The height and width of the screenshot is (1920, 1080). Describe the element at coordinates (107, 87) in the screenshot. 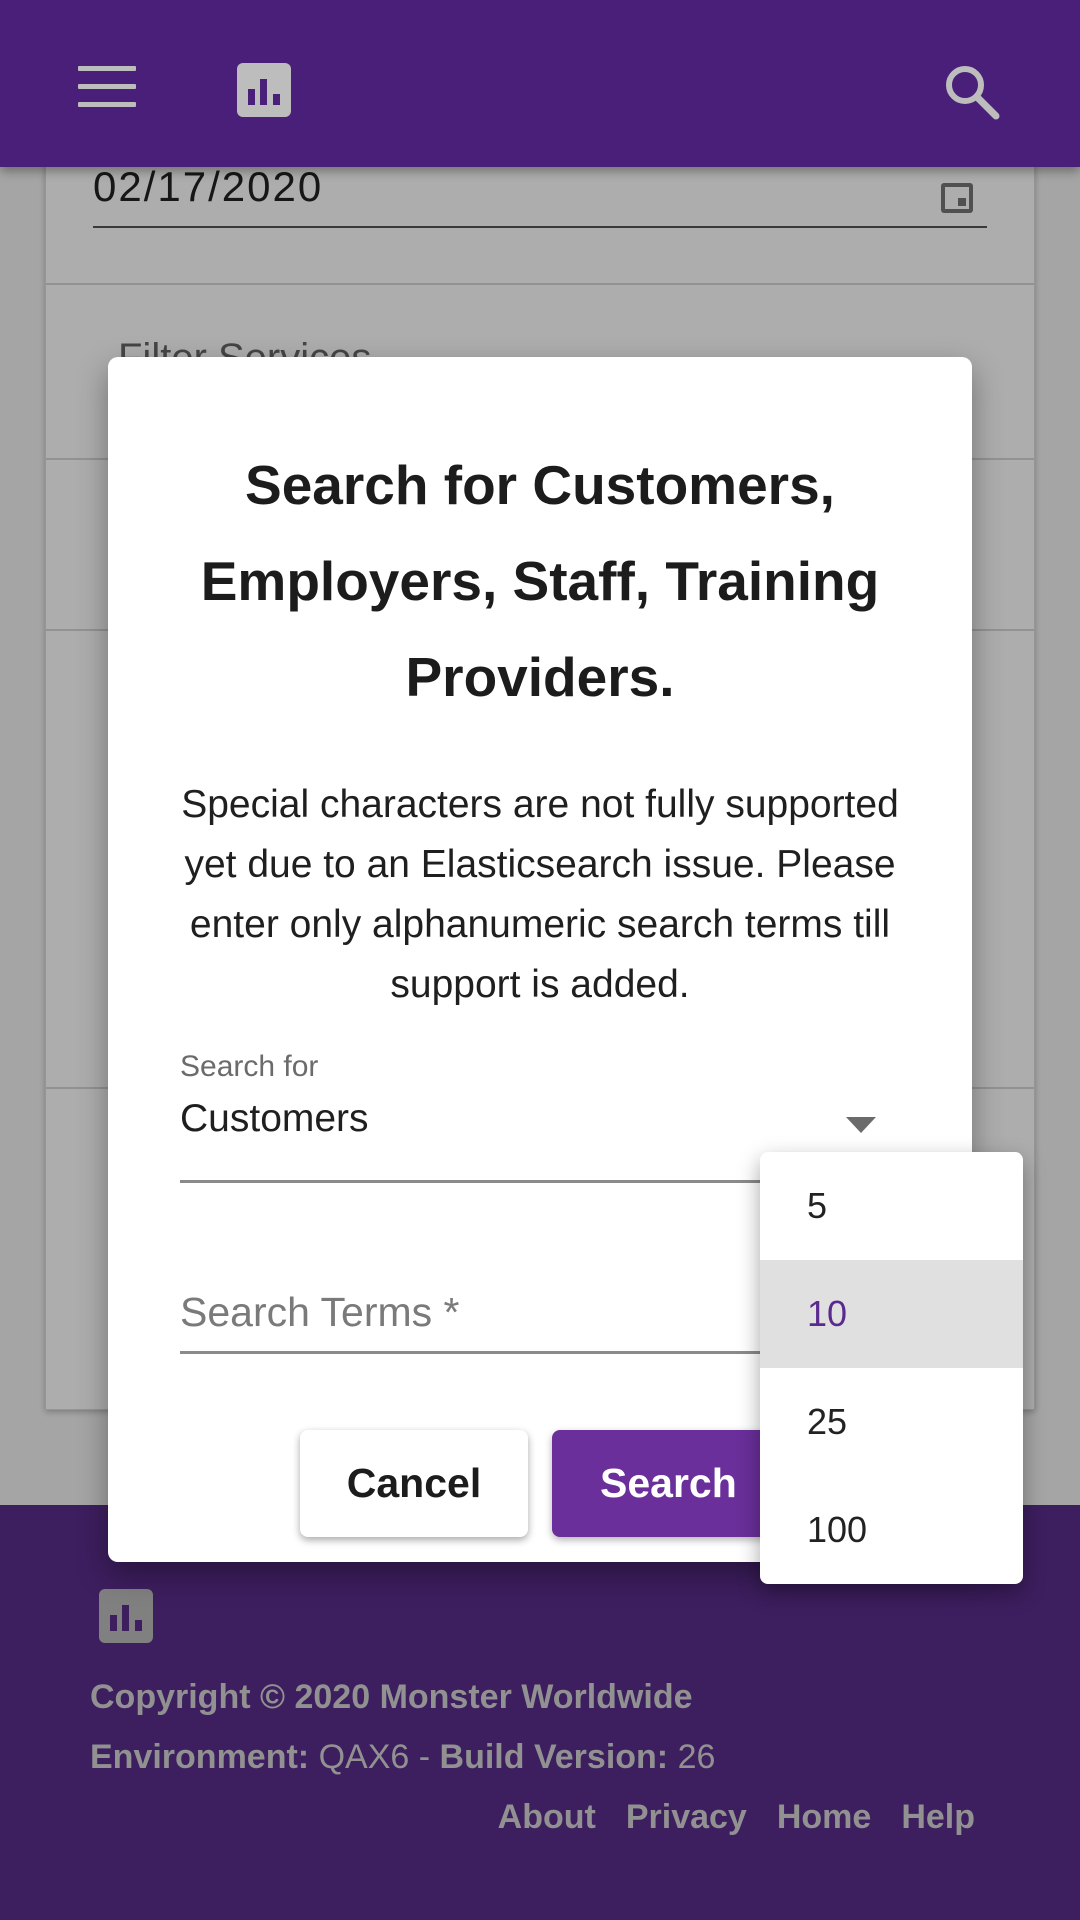

I see `hamburger-menu-icon` at that location.